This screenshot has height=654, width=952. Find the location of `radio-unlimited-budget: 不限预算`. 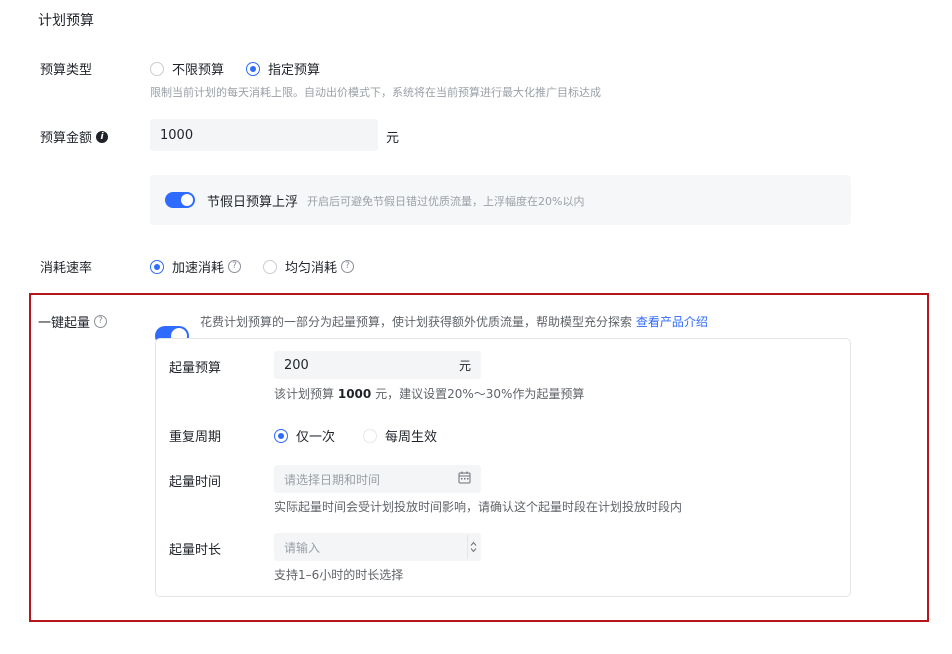

radio-unlimited-budget: 不限预算 is located at coordinates (187, 68).